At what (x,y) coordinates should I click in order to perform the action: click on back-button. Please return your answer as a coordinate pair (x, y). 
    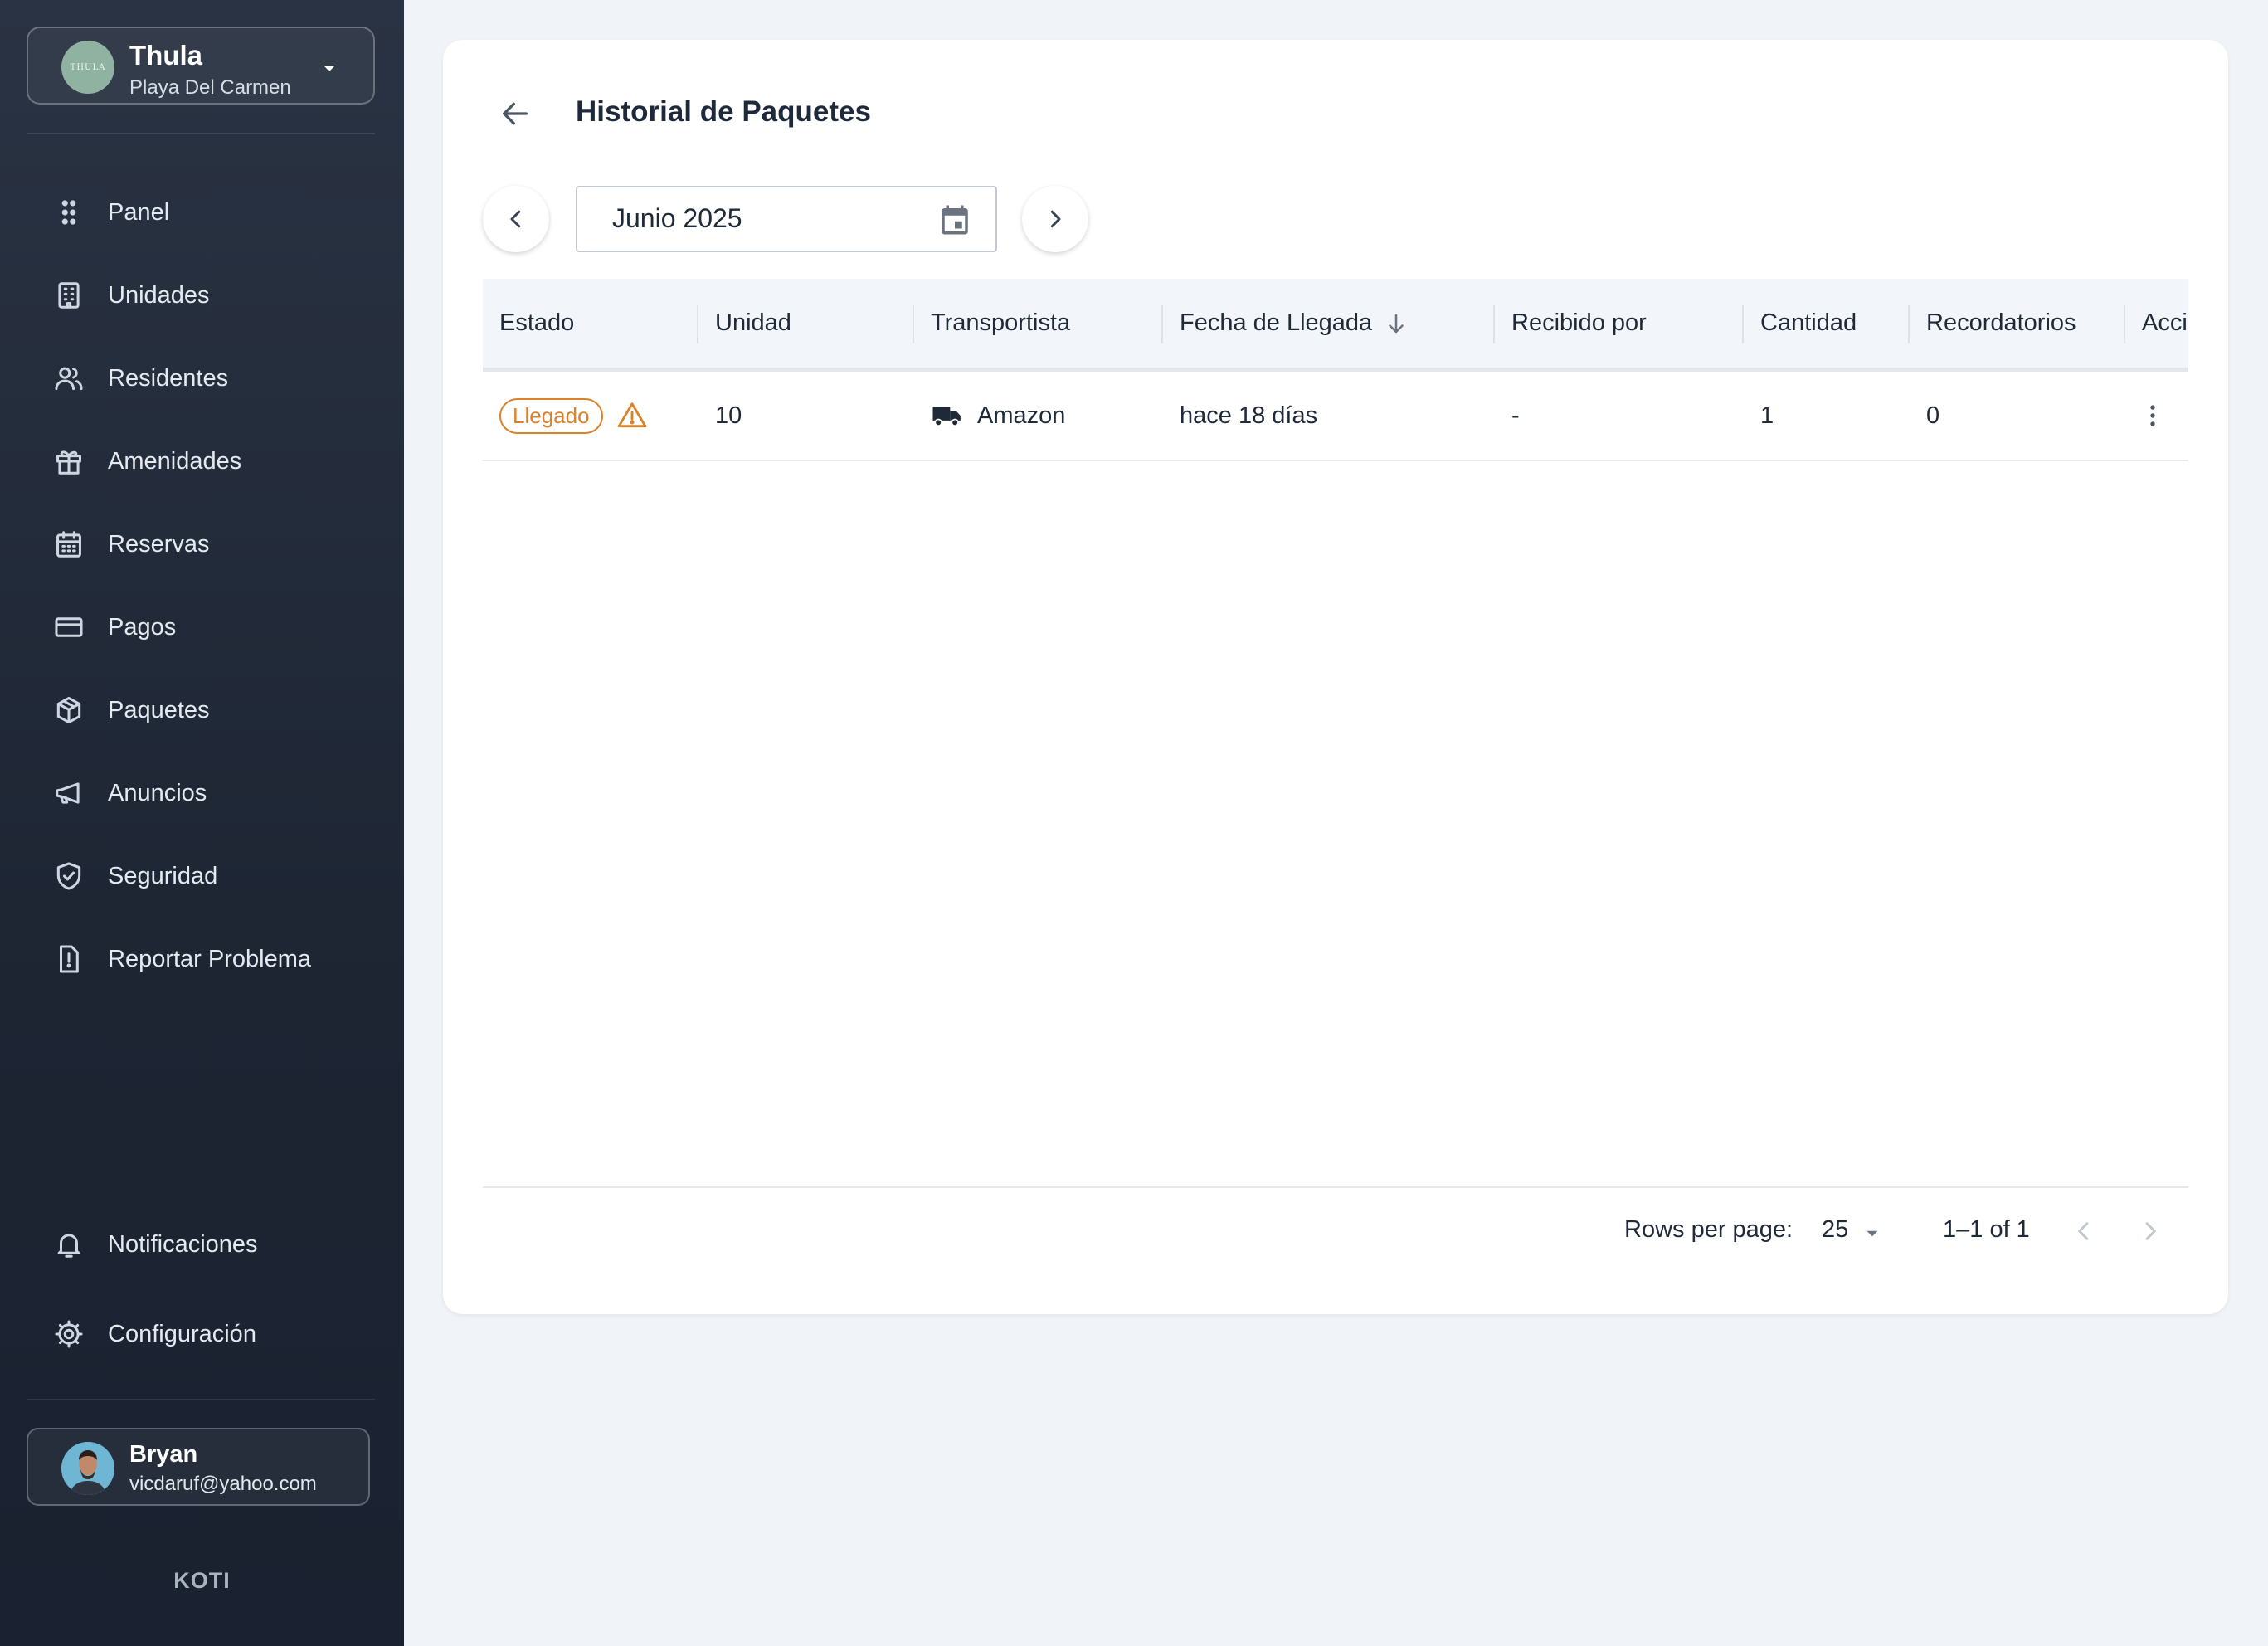
    Looking at the image, I should click on (515, 113).